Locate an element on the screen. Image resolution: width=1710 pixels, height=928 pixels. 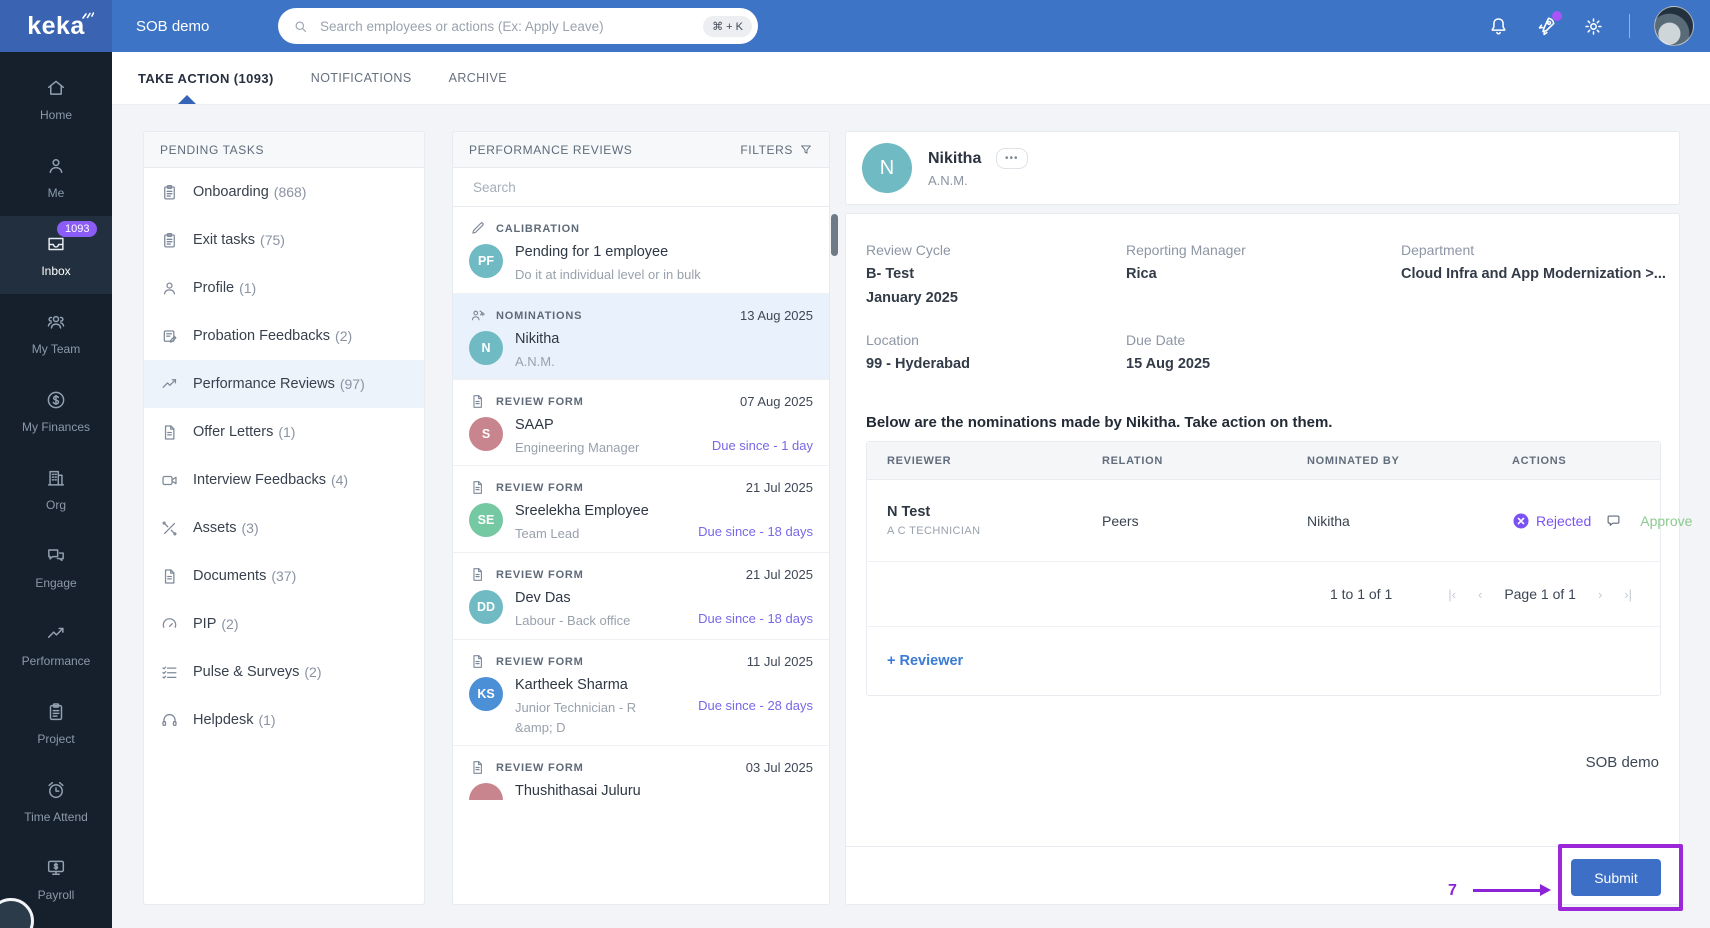
pending-item-label: Interview Feedbacks is located at coordinates (259, 480).